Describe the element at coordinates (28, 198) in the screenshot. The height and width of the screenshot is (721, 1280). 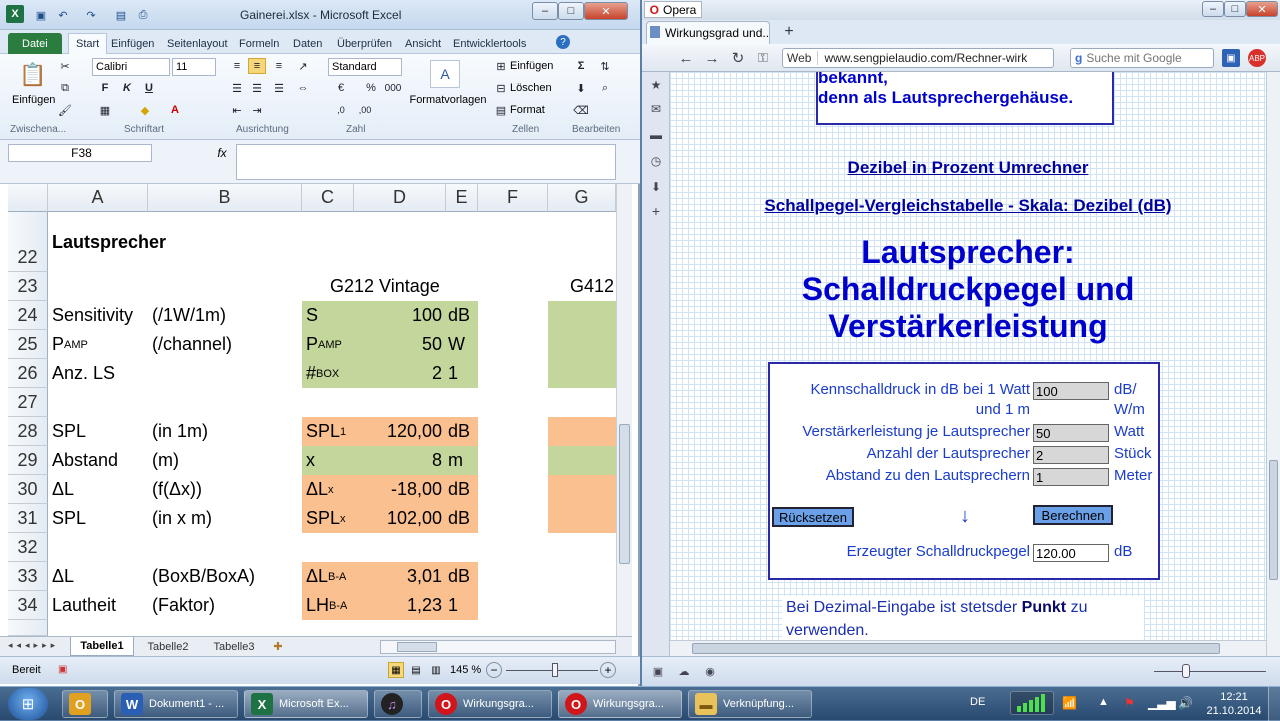
I see `select-all-corner` at that location.